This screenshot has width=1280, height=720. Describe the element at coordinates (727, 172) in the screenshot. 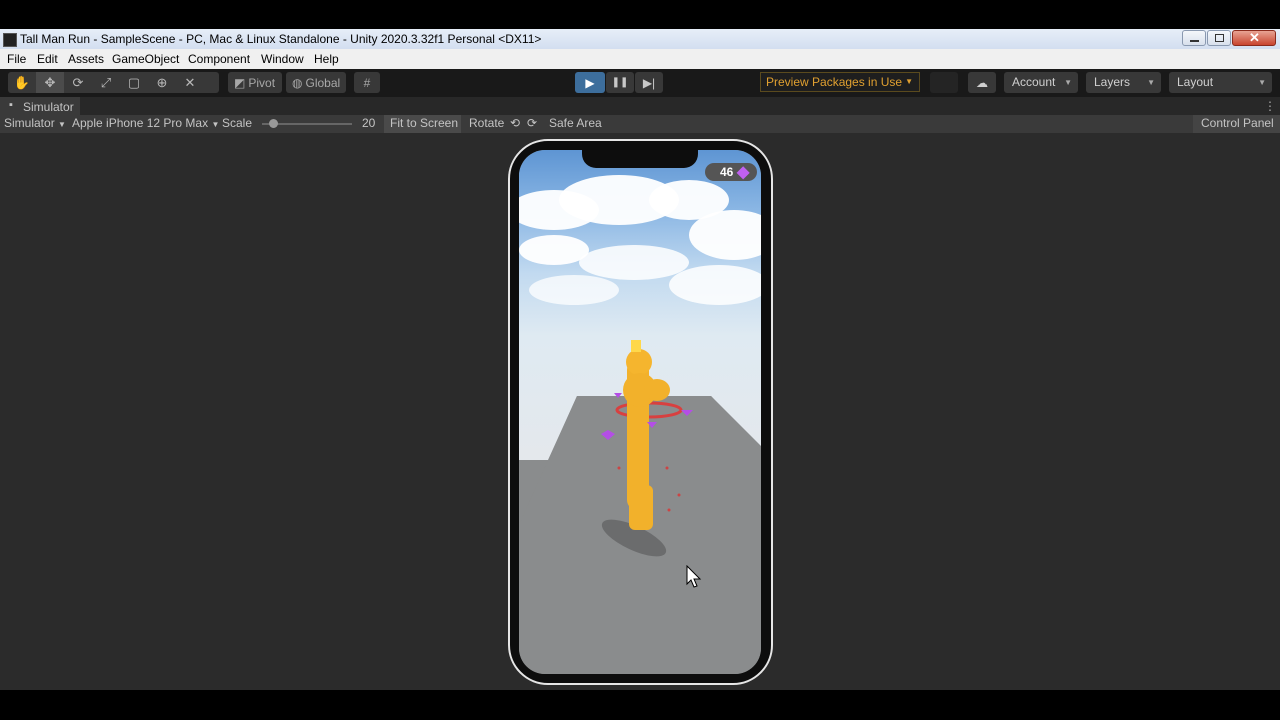

I see `gem-count: 46` at that location.